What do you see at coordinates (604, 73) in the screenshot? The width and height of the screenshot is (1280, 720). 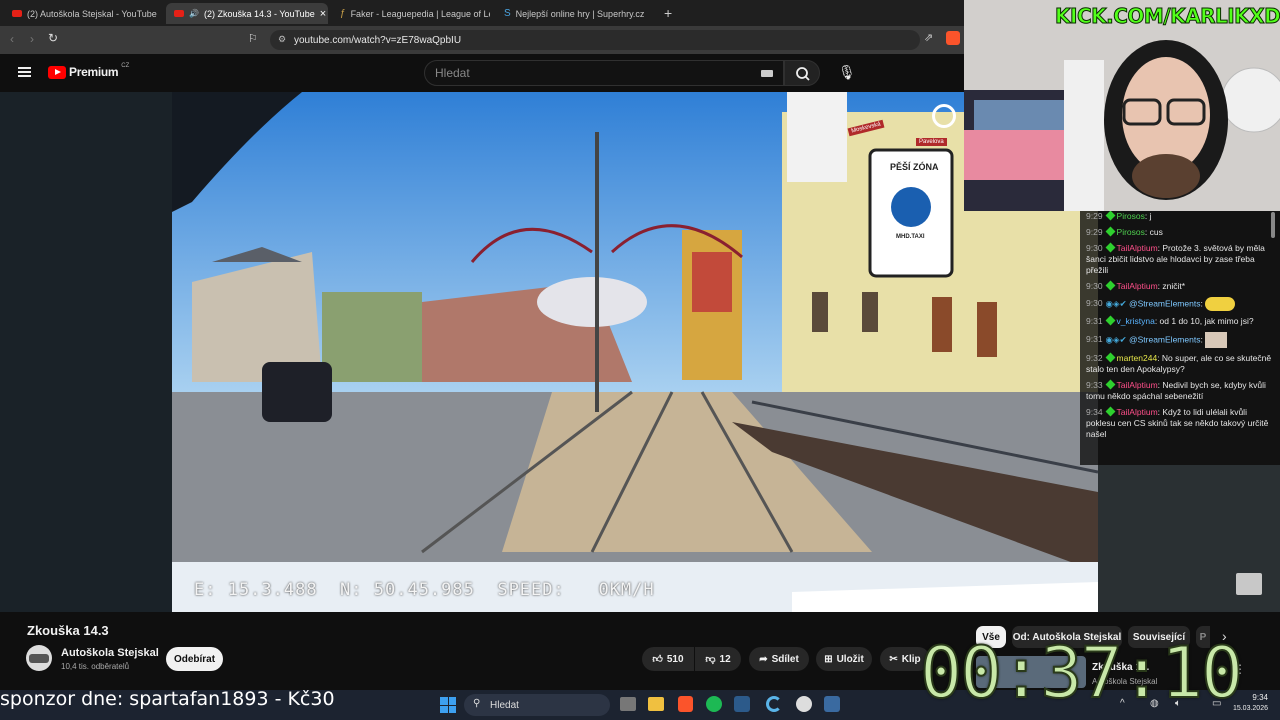 I see `search-input: Hledat` at bounding box center [604, 73].